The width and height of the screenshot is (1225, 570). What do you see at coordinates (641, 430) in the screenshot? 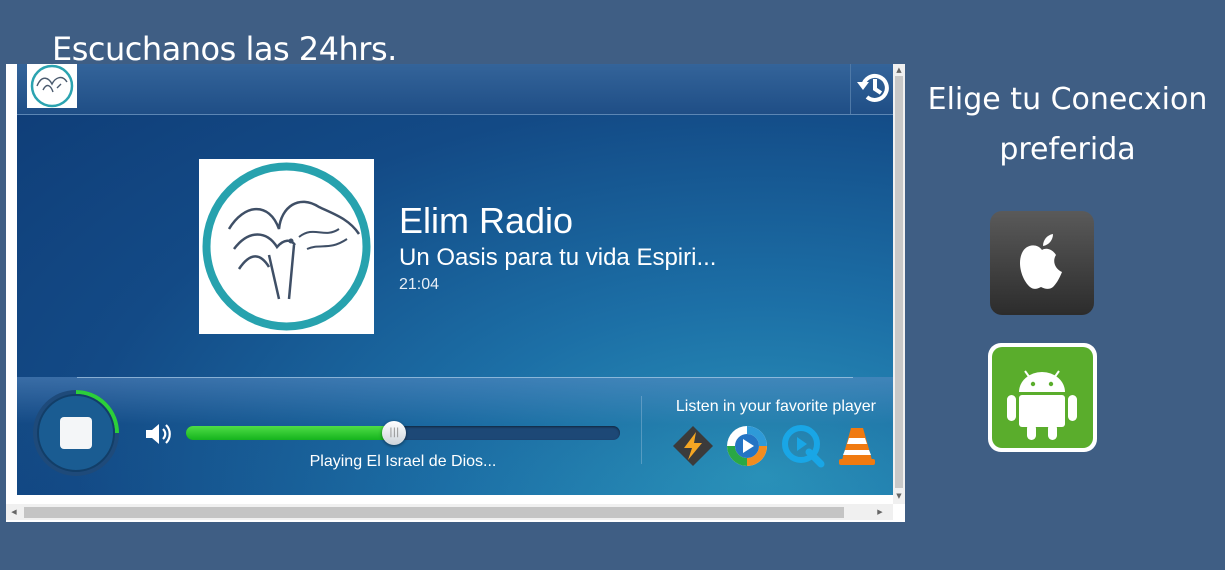
I see `divider` at bounding box center [641, 430].